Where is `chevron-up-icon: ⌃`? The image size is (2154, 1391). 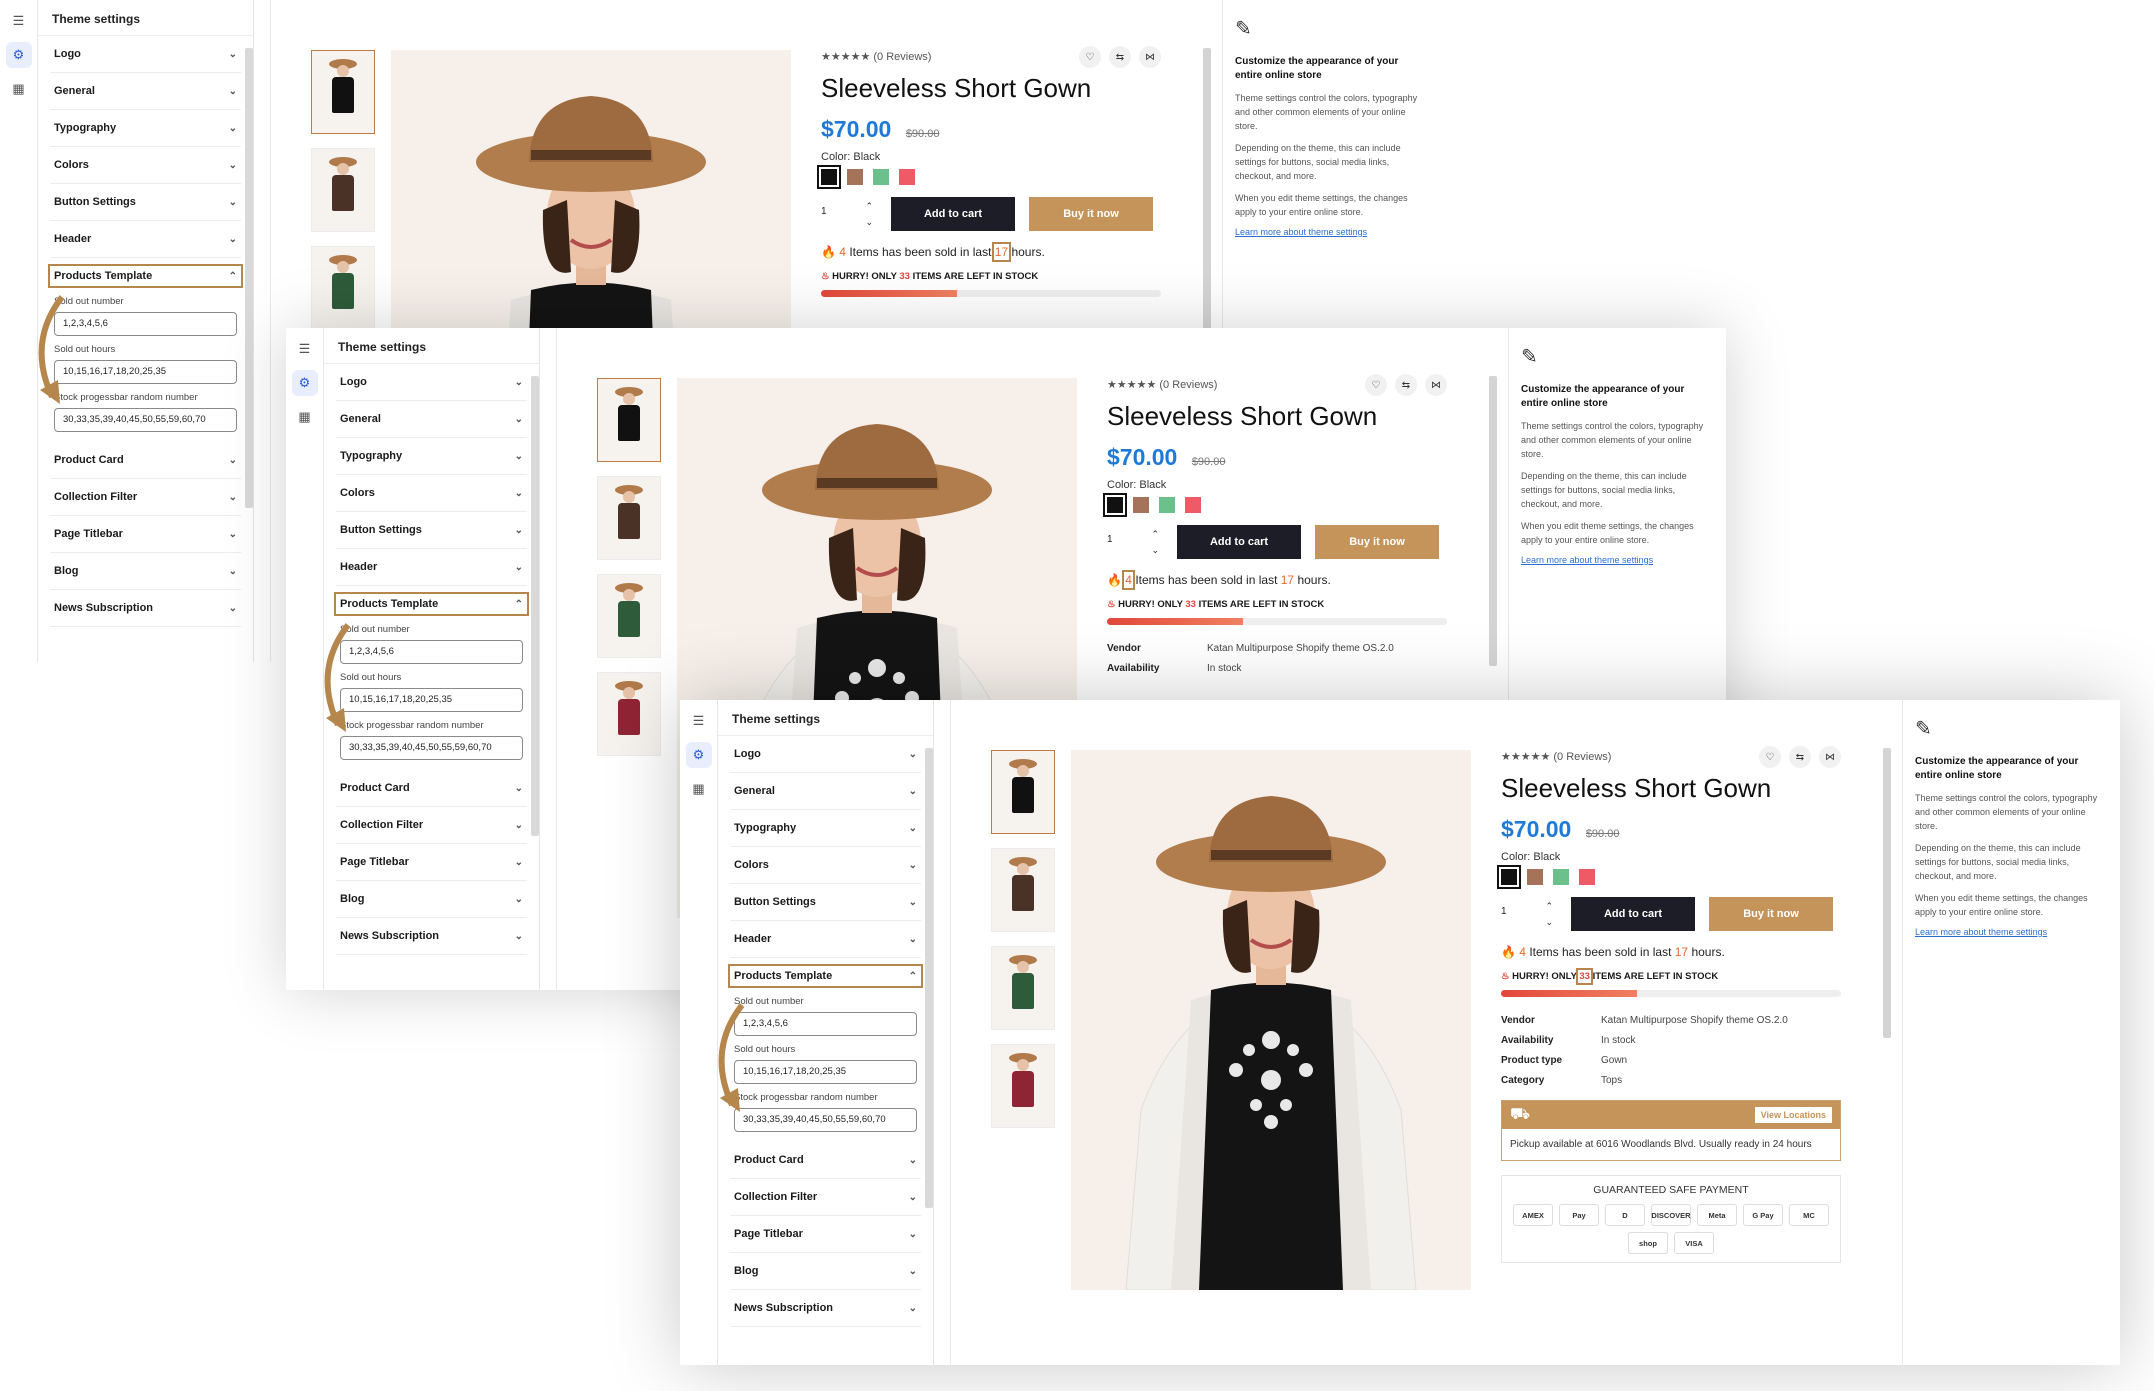
chevron-up-icon: ⌃ is located at coordinates (912, 976).